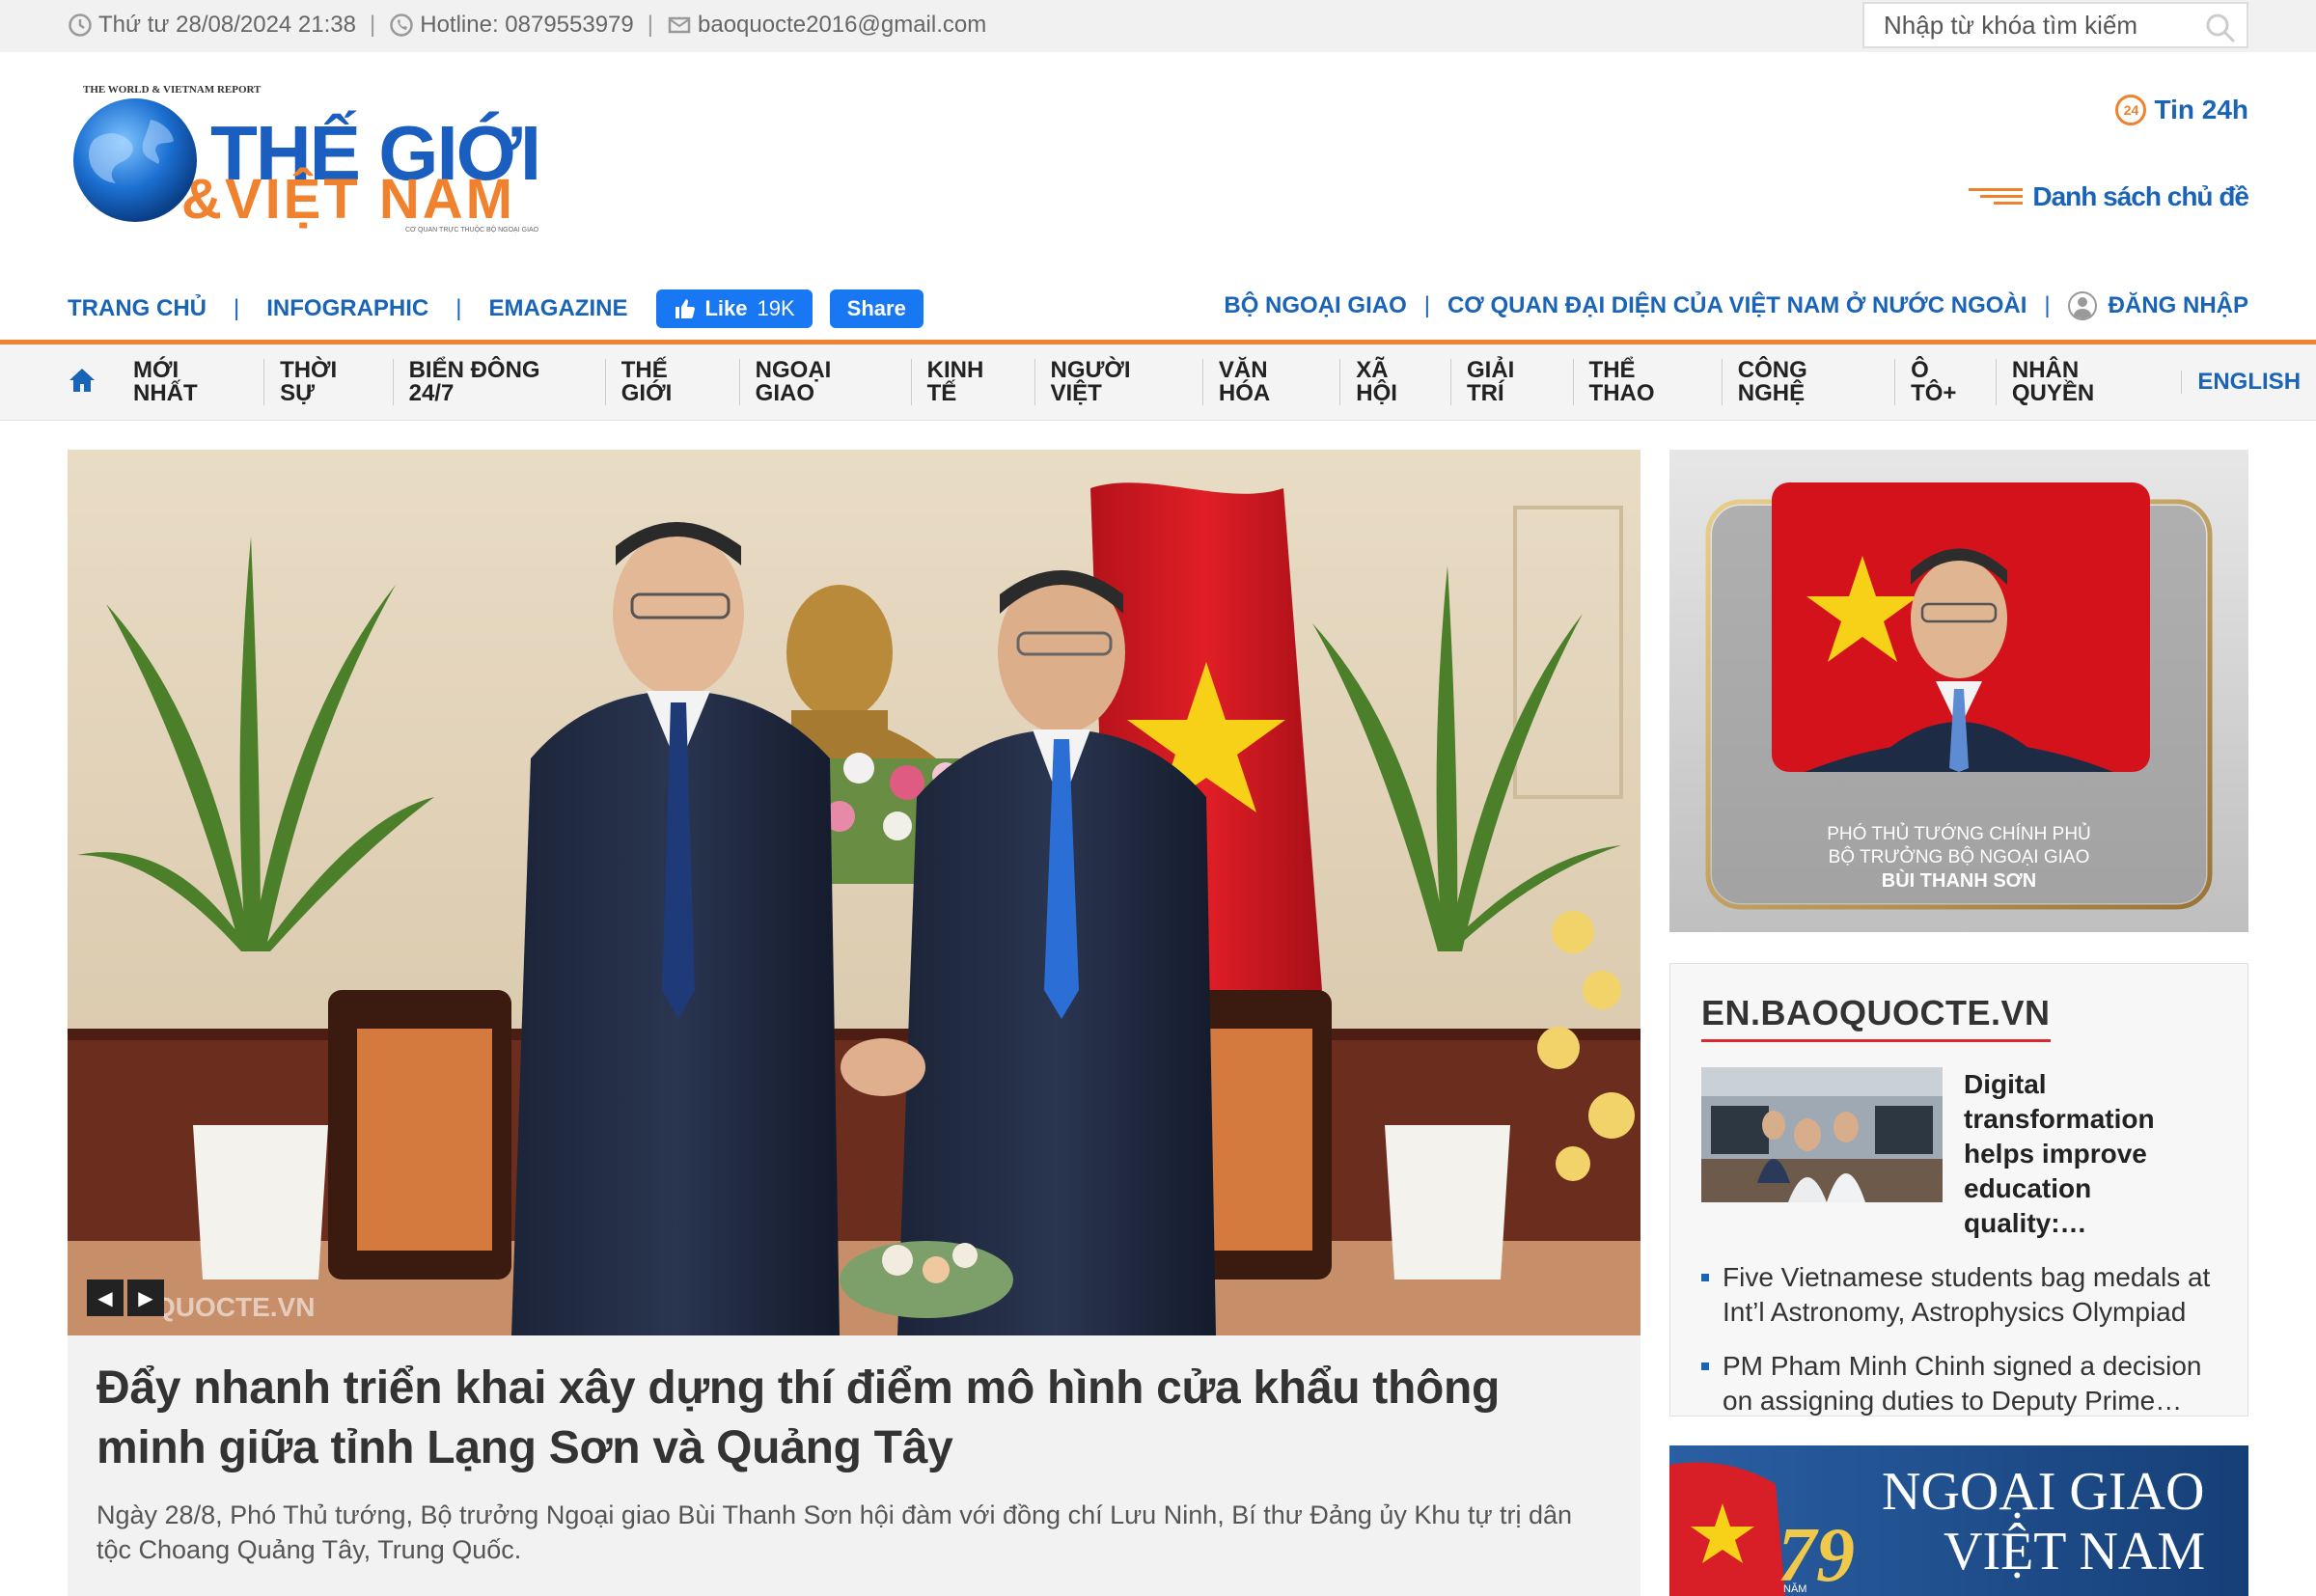 The image size is (2316, 1596). I want to click on promo-caption-name: BÙI THANH SƠN, so click(1959, 881).